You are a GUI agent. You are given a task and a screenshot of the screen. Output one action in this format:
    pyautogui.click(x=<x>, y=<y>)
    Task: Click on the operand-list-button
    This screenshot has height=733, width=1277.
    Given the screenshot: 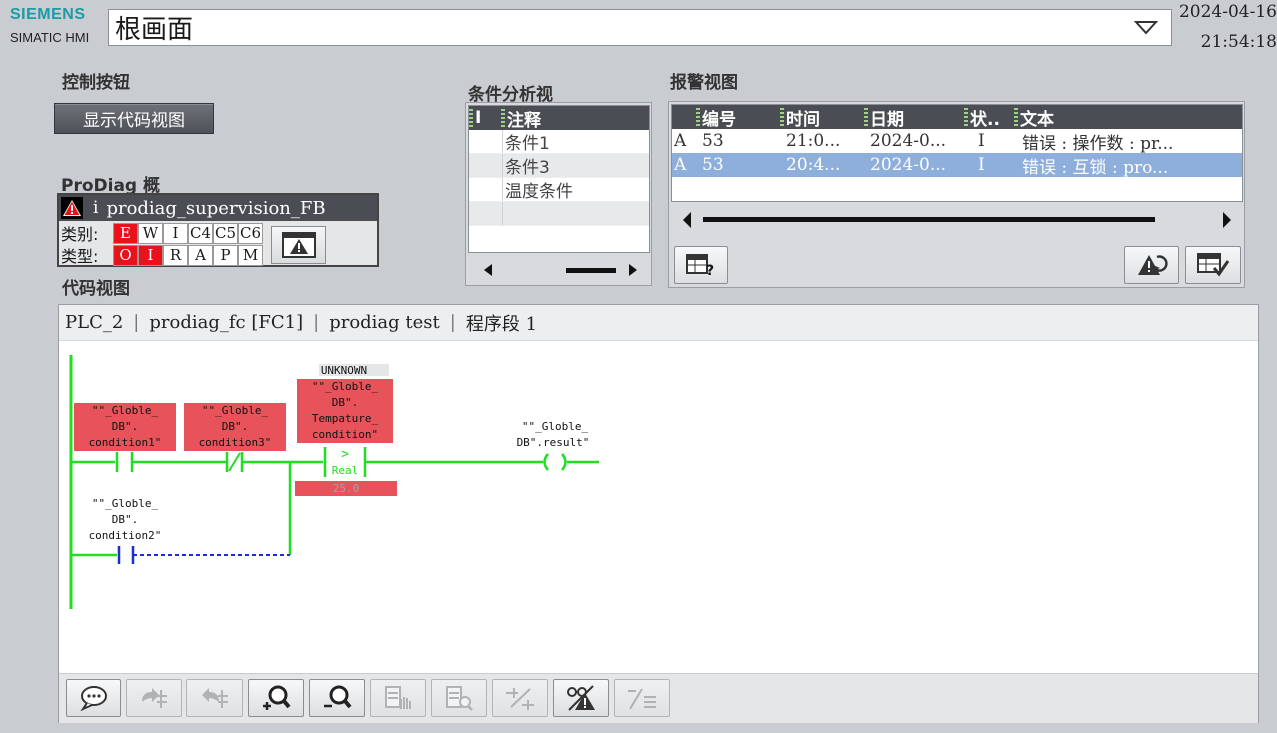 What is the action you would take?
    pyautogui.click(x=642, y=698)
    